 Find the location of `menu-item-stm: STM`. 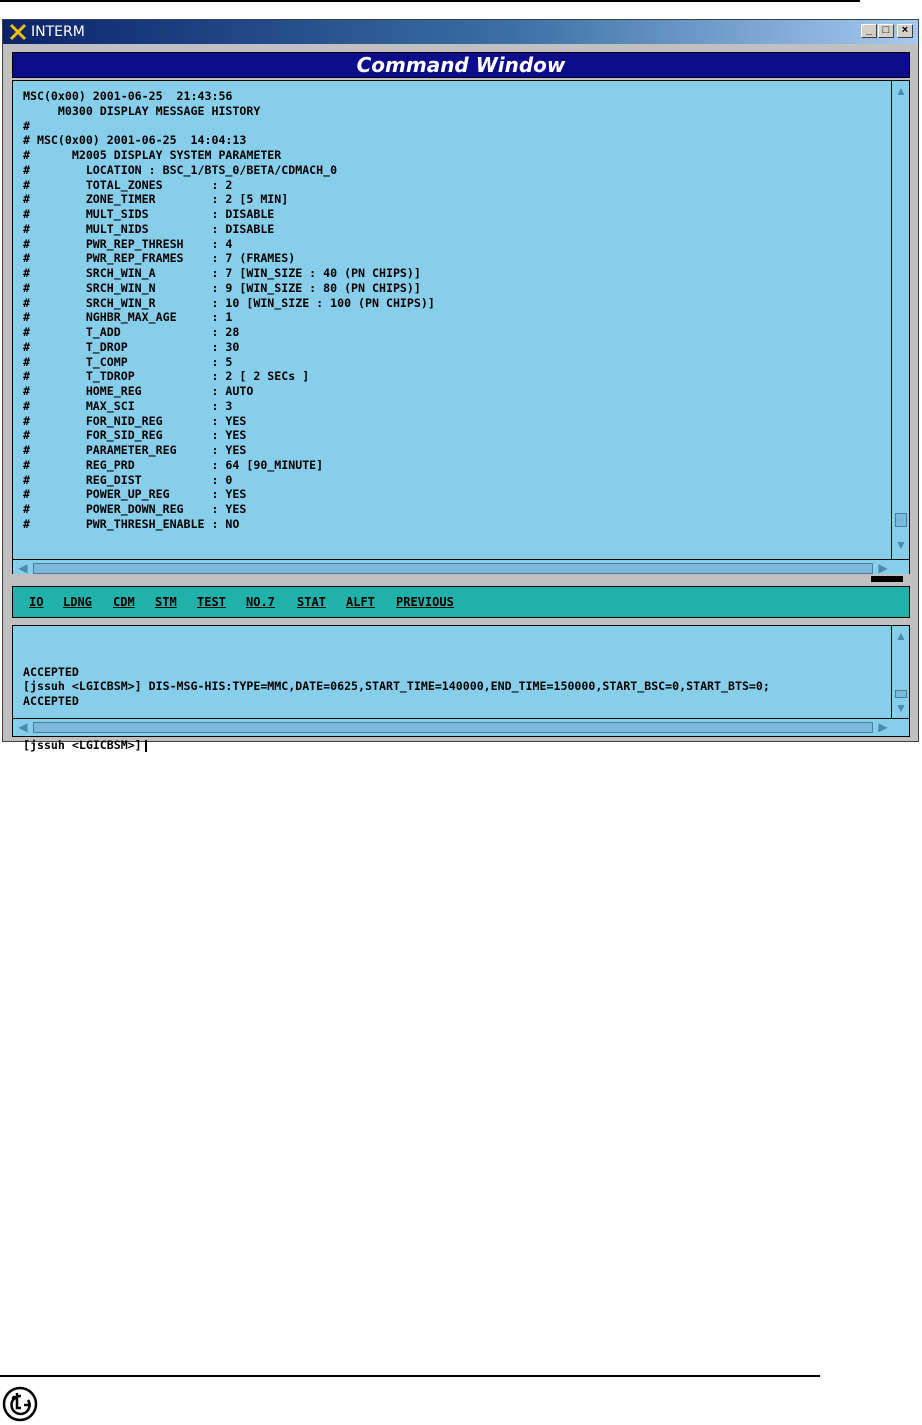

menu-item-stm: STM is located at coordinates (166, 602).